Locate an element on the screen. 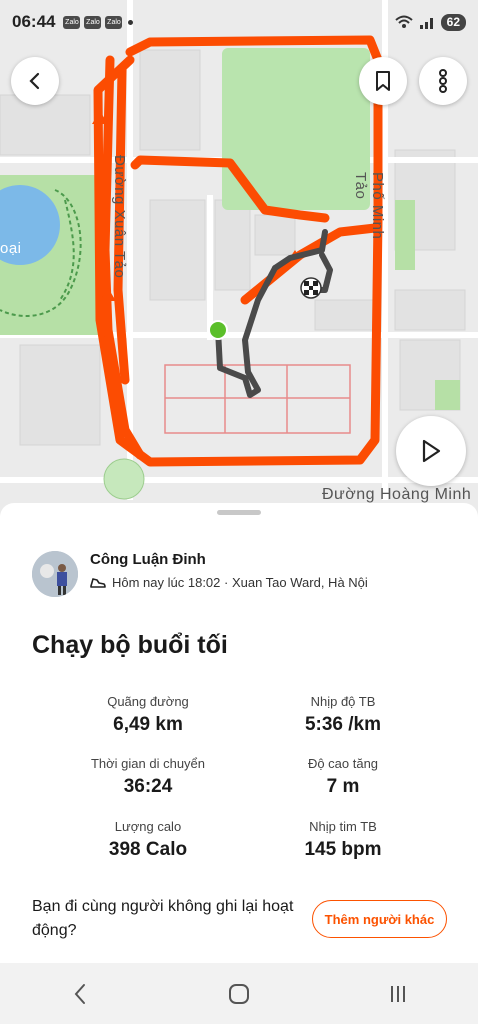 The height and width of the screenshot is (1024, 478). signal-icon is located at coordinates (426, 23).